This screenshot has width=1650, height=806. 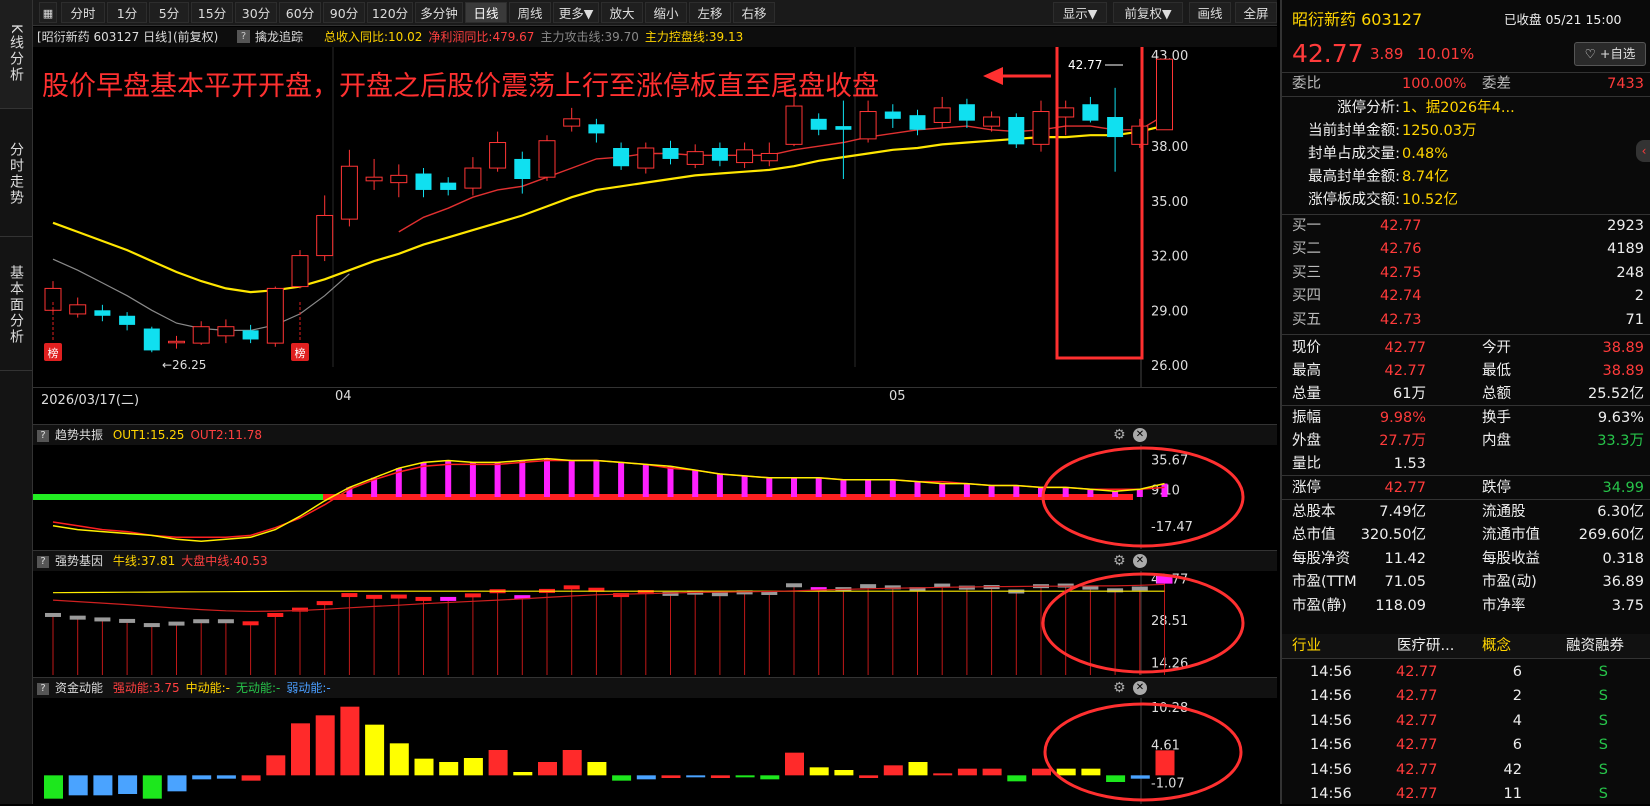 I want to click on period-button: 5分, so click(x=169, y=12).